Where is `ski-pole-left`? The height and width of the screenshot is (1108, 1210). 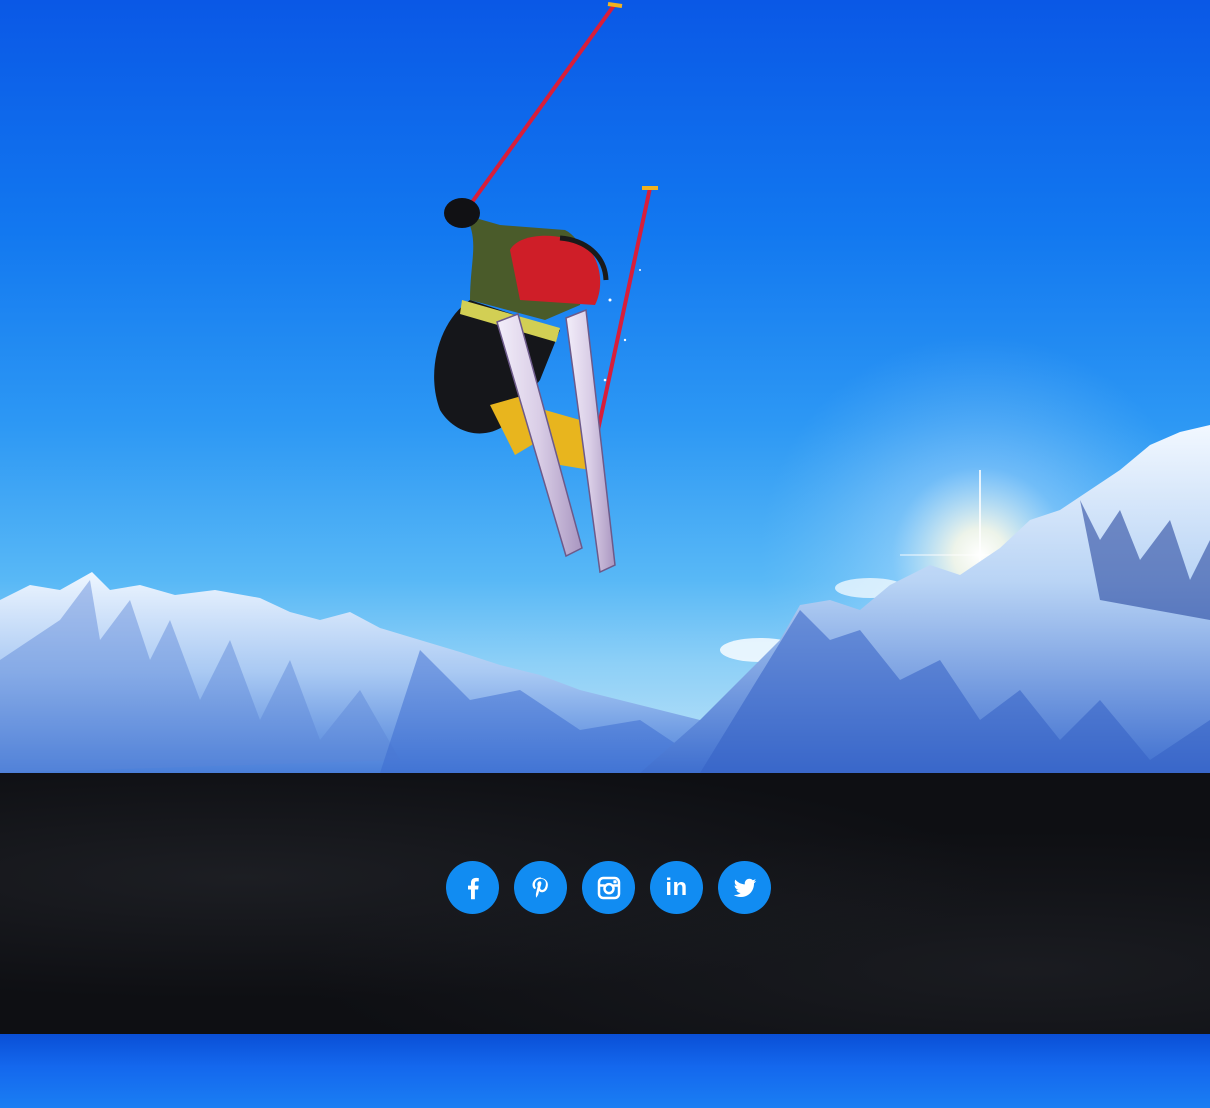 ski-pole-left is located at coordinates (542, 104).